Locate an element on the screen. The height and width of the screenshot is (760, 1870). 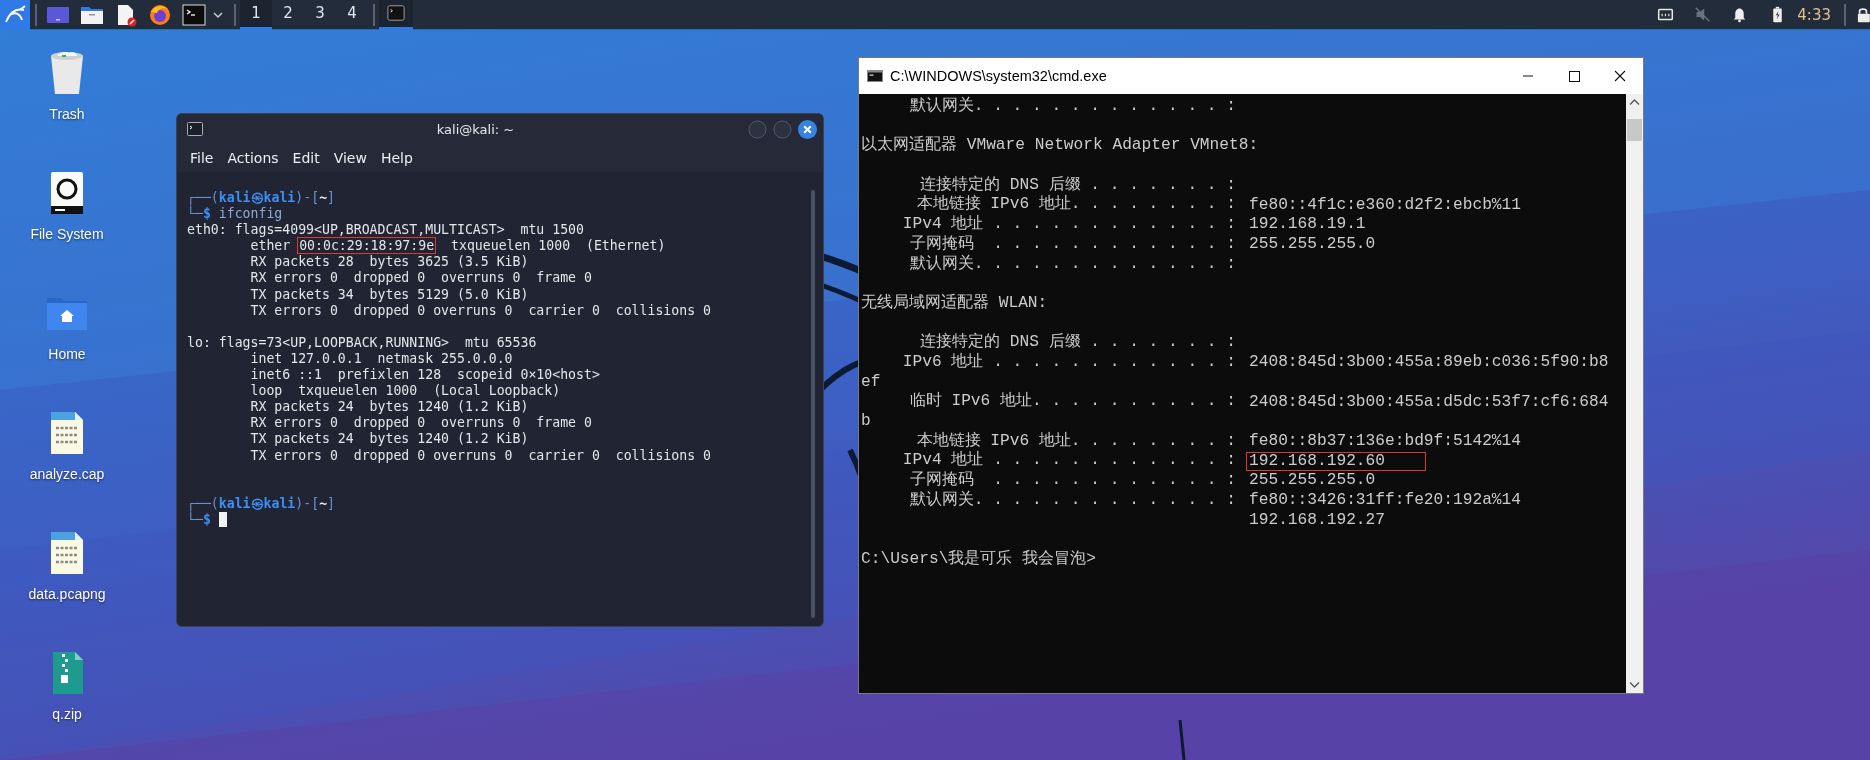
console-line: ef is located at coordinates (871, 382).